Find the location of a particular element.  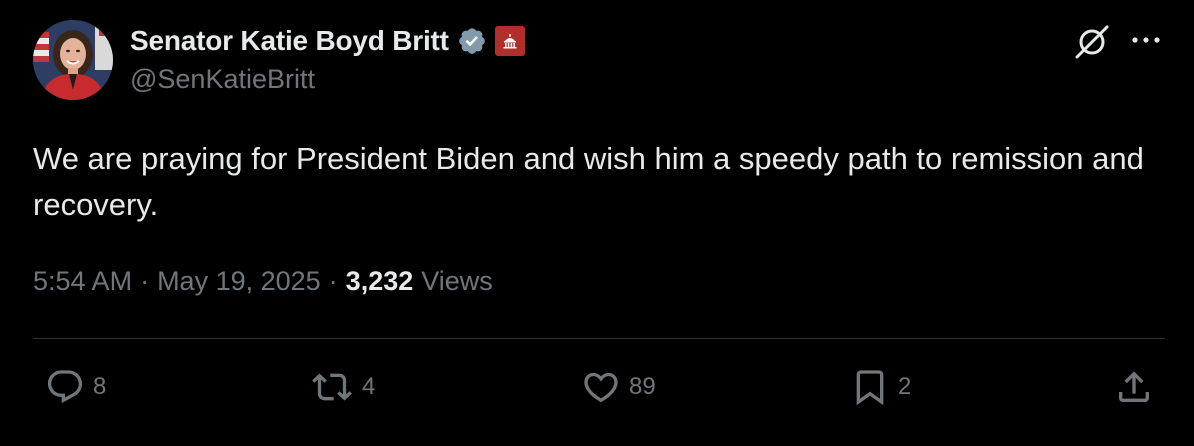

repost-button: 4 is located at coordinates (342, 387).